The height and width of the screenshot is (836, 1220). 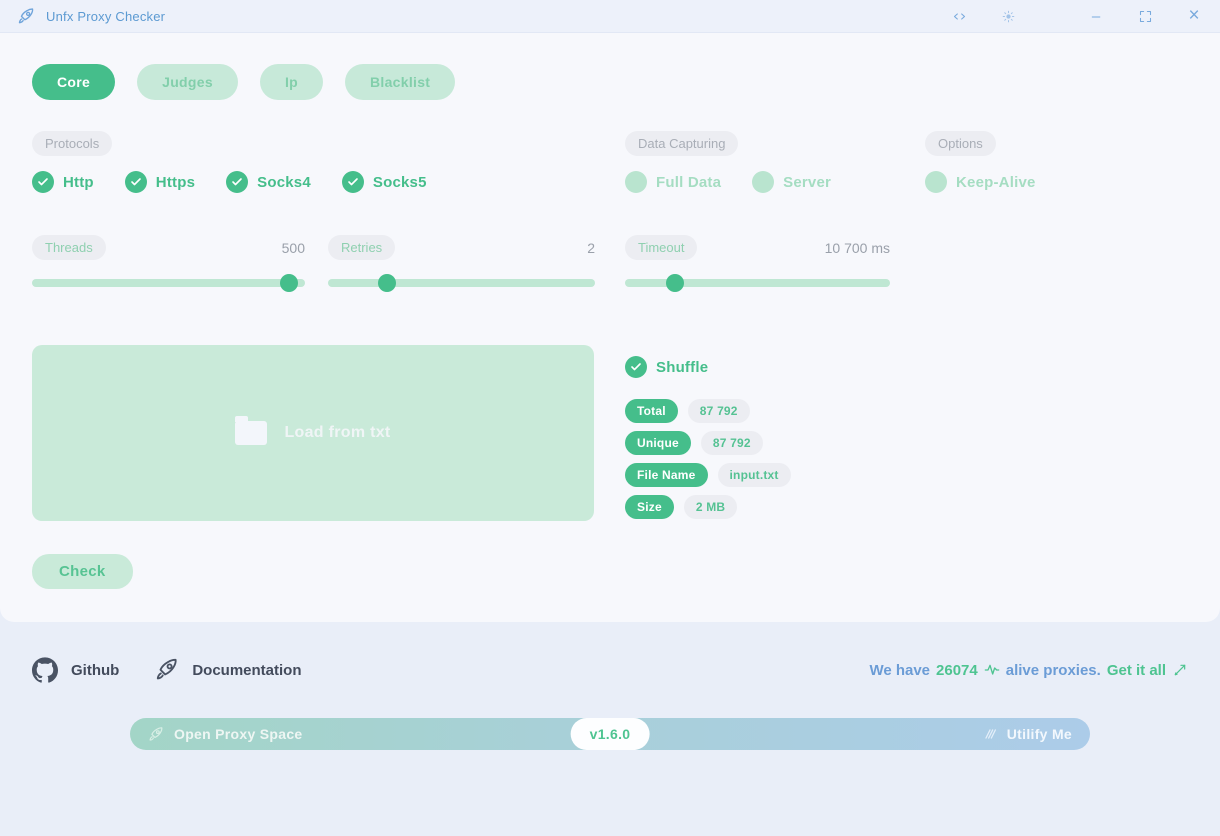 I want to click on timeout-slider-group: Timeout 10 700 ms, so click(x=757, y=263).